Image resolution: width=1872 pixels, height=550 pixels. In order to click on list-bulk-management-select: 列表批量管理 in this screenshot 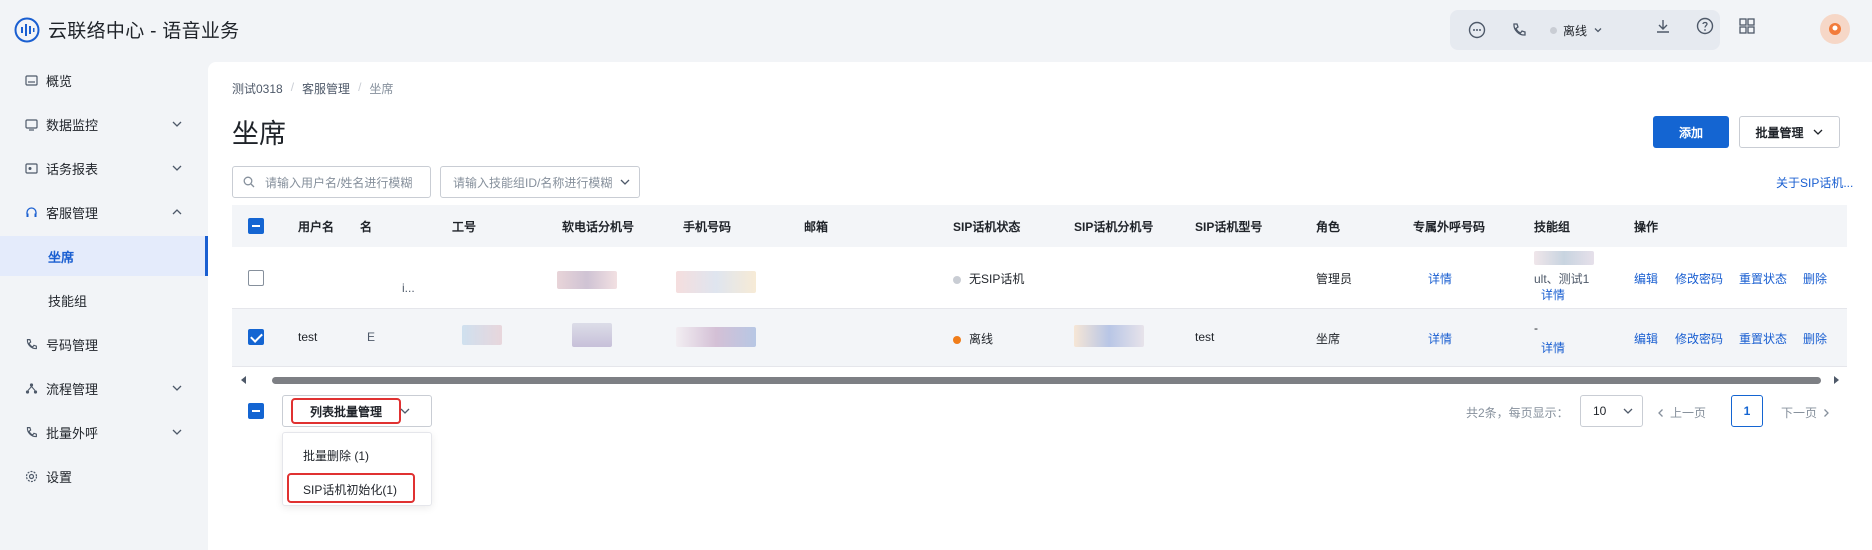, I will do `click(357, 411)`.